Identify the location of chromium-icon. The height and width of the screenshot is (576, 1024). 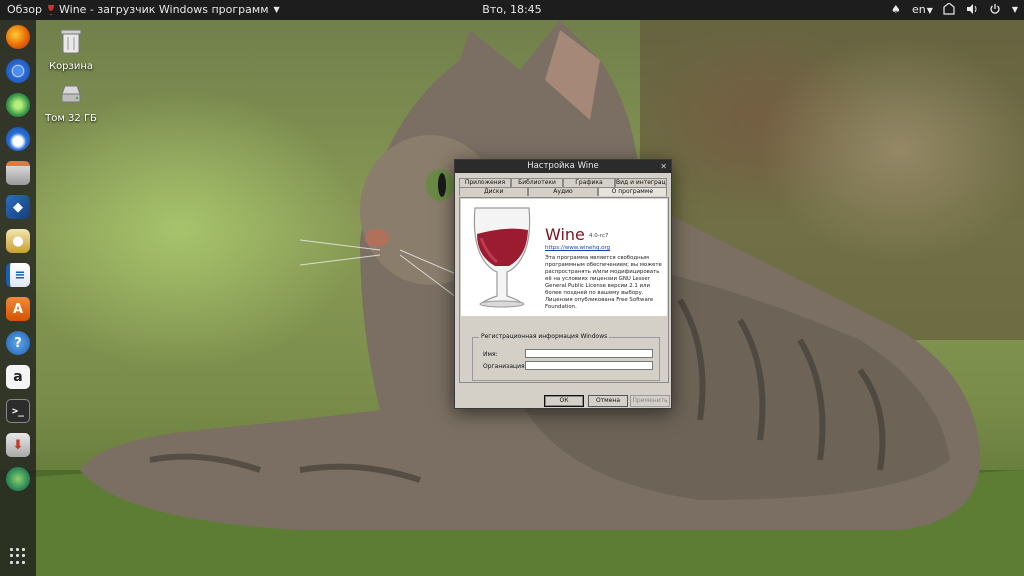
(18, 71).